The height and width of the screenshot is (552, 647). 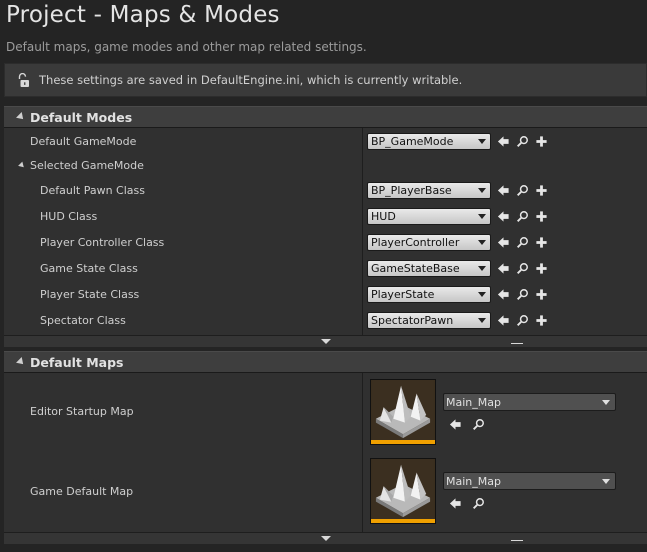 What do you see at coordinates (92, 190) in the screenshot?
I see `property-label: Default Pawn Class` at bounding box center [92, 190].